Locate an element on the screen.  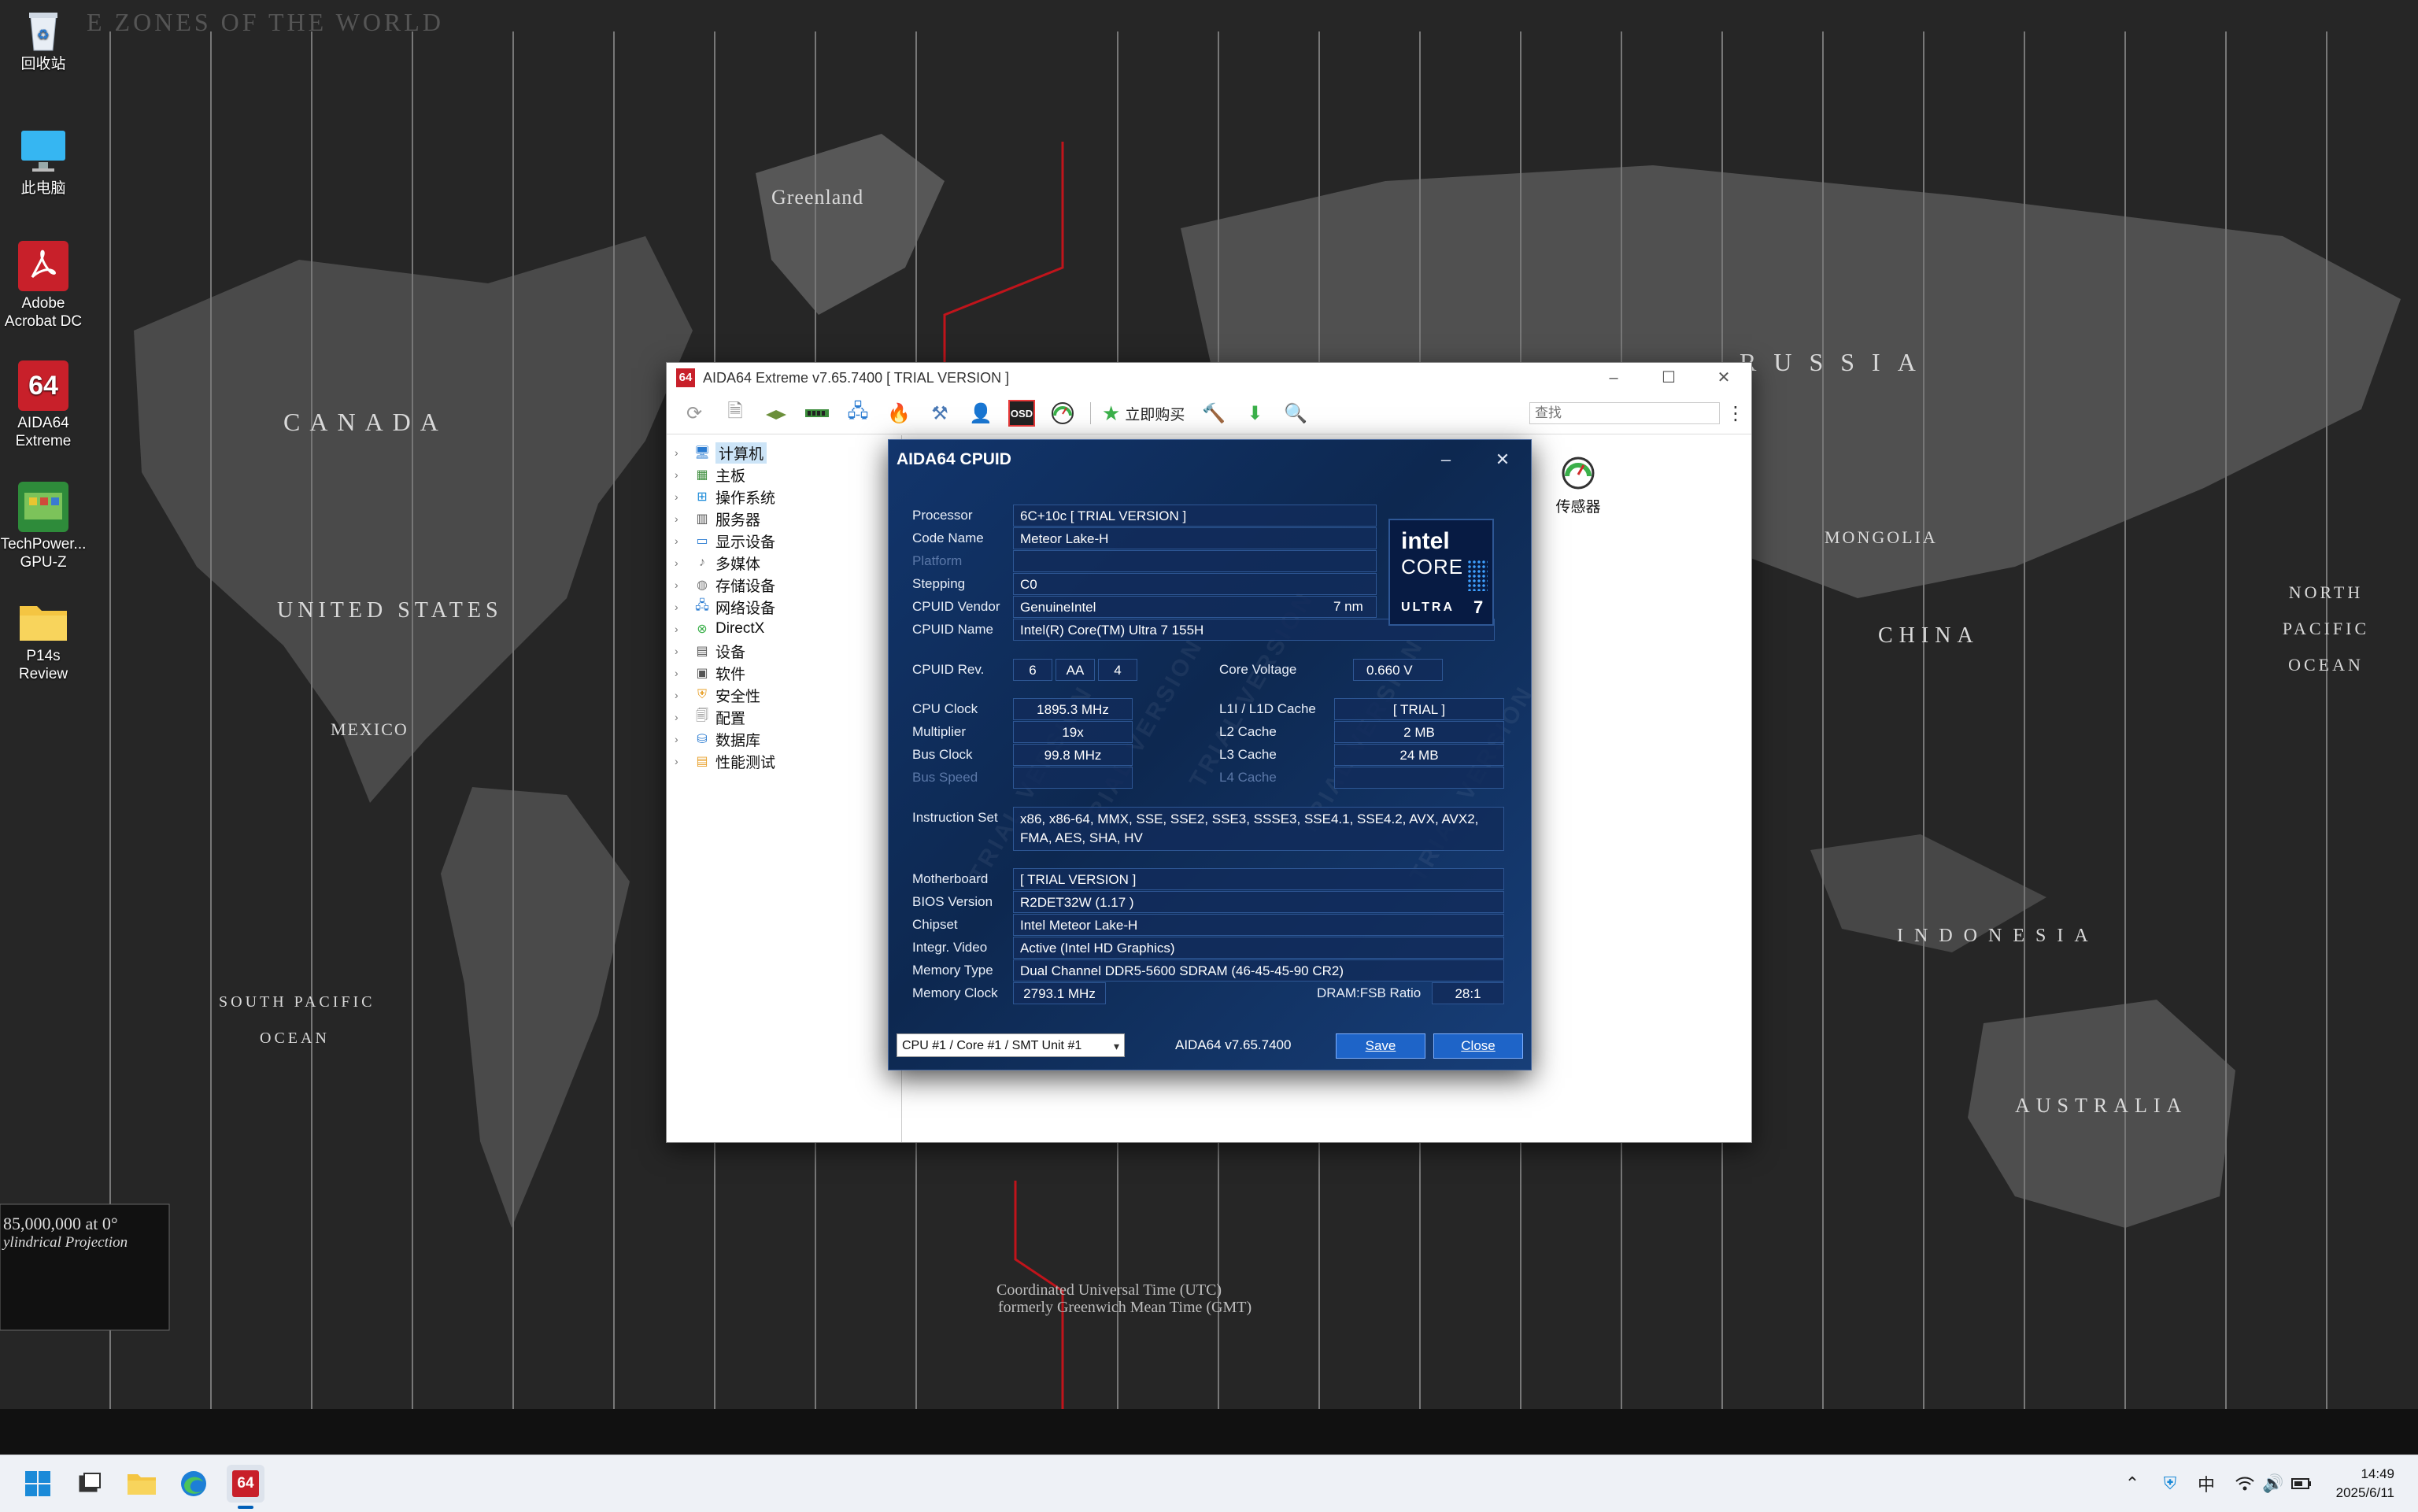
more-options-icon: ⋮ is located at coordinates (1735, 413).